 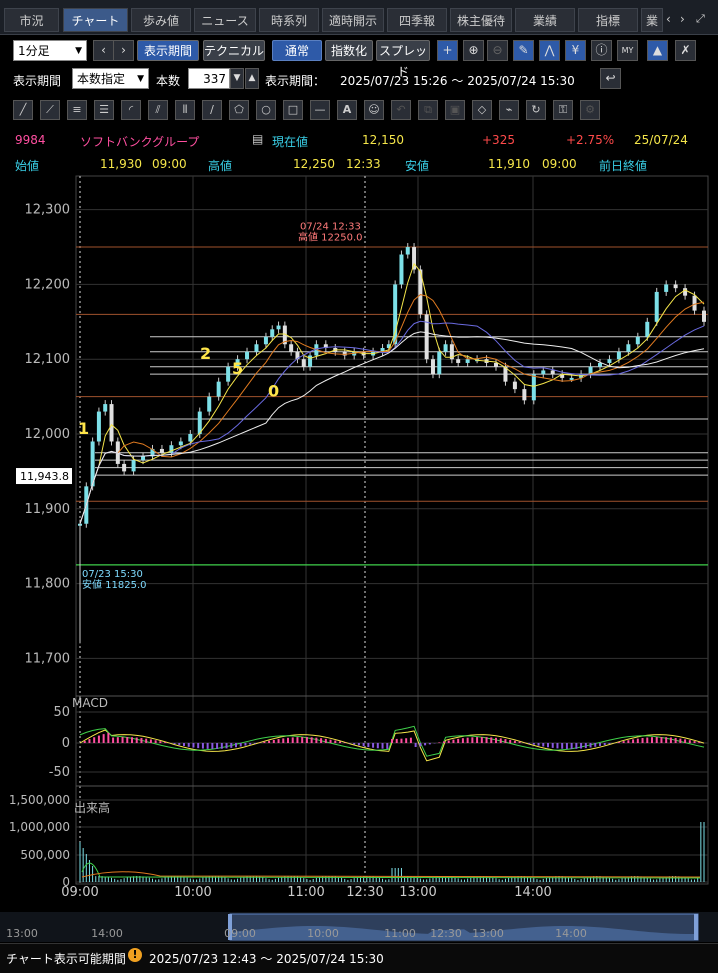 I want to click on hline-tool-icon: ≡, so click(x=77, y=110).